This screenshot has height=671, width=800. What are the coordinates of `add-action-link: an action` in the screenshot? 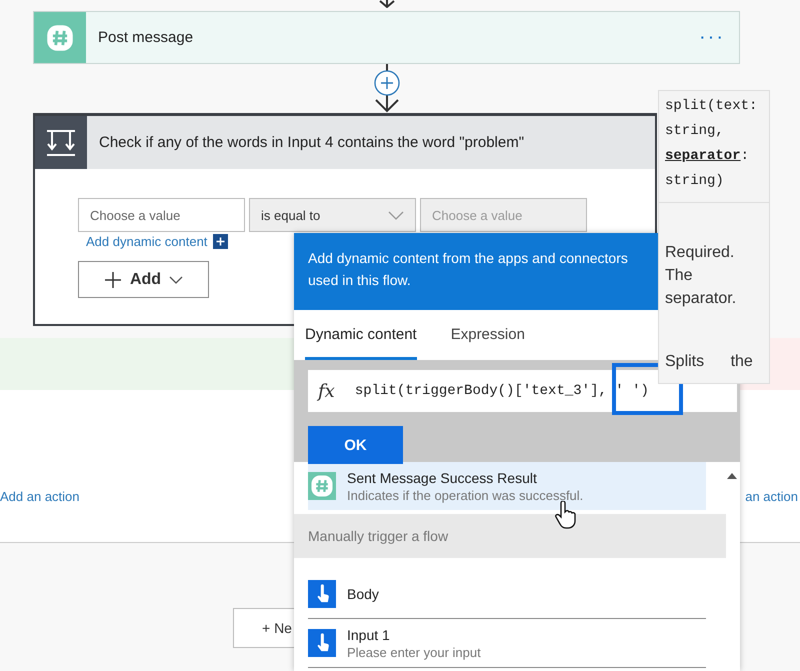 It's located at (771, 496).